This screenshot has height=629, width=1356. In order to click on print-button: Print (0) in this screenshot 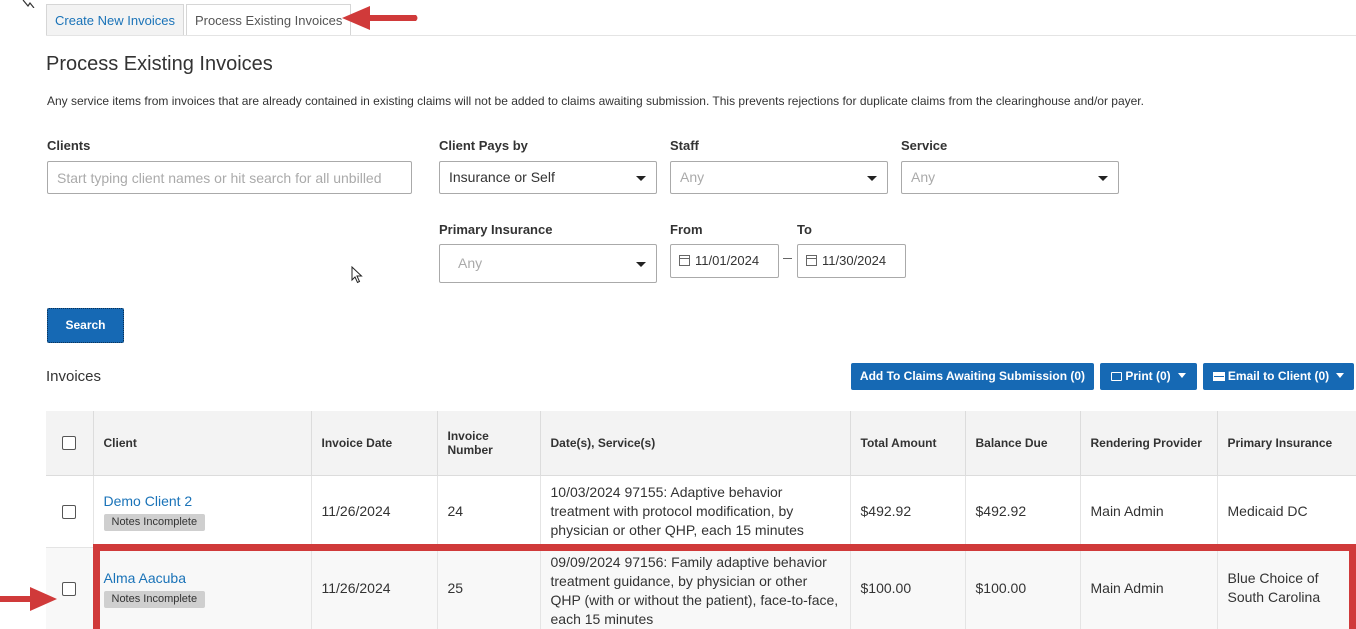, I will do `click(1148, 376)`.